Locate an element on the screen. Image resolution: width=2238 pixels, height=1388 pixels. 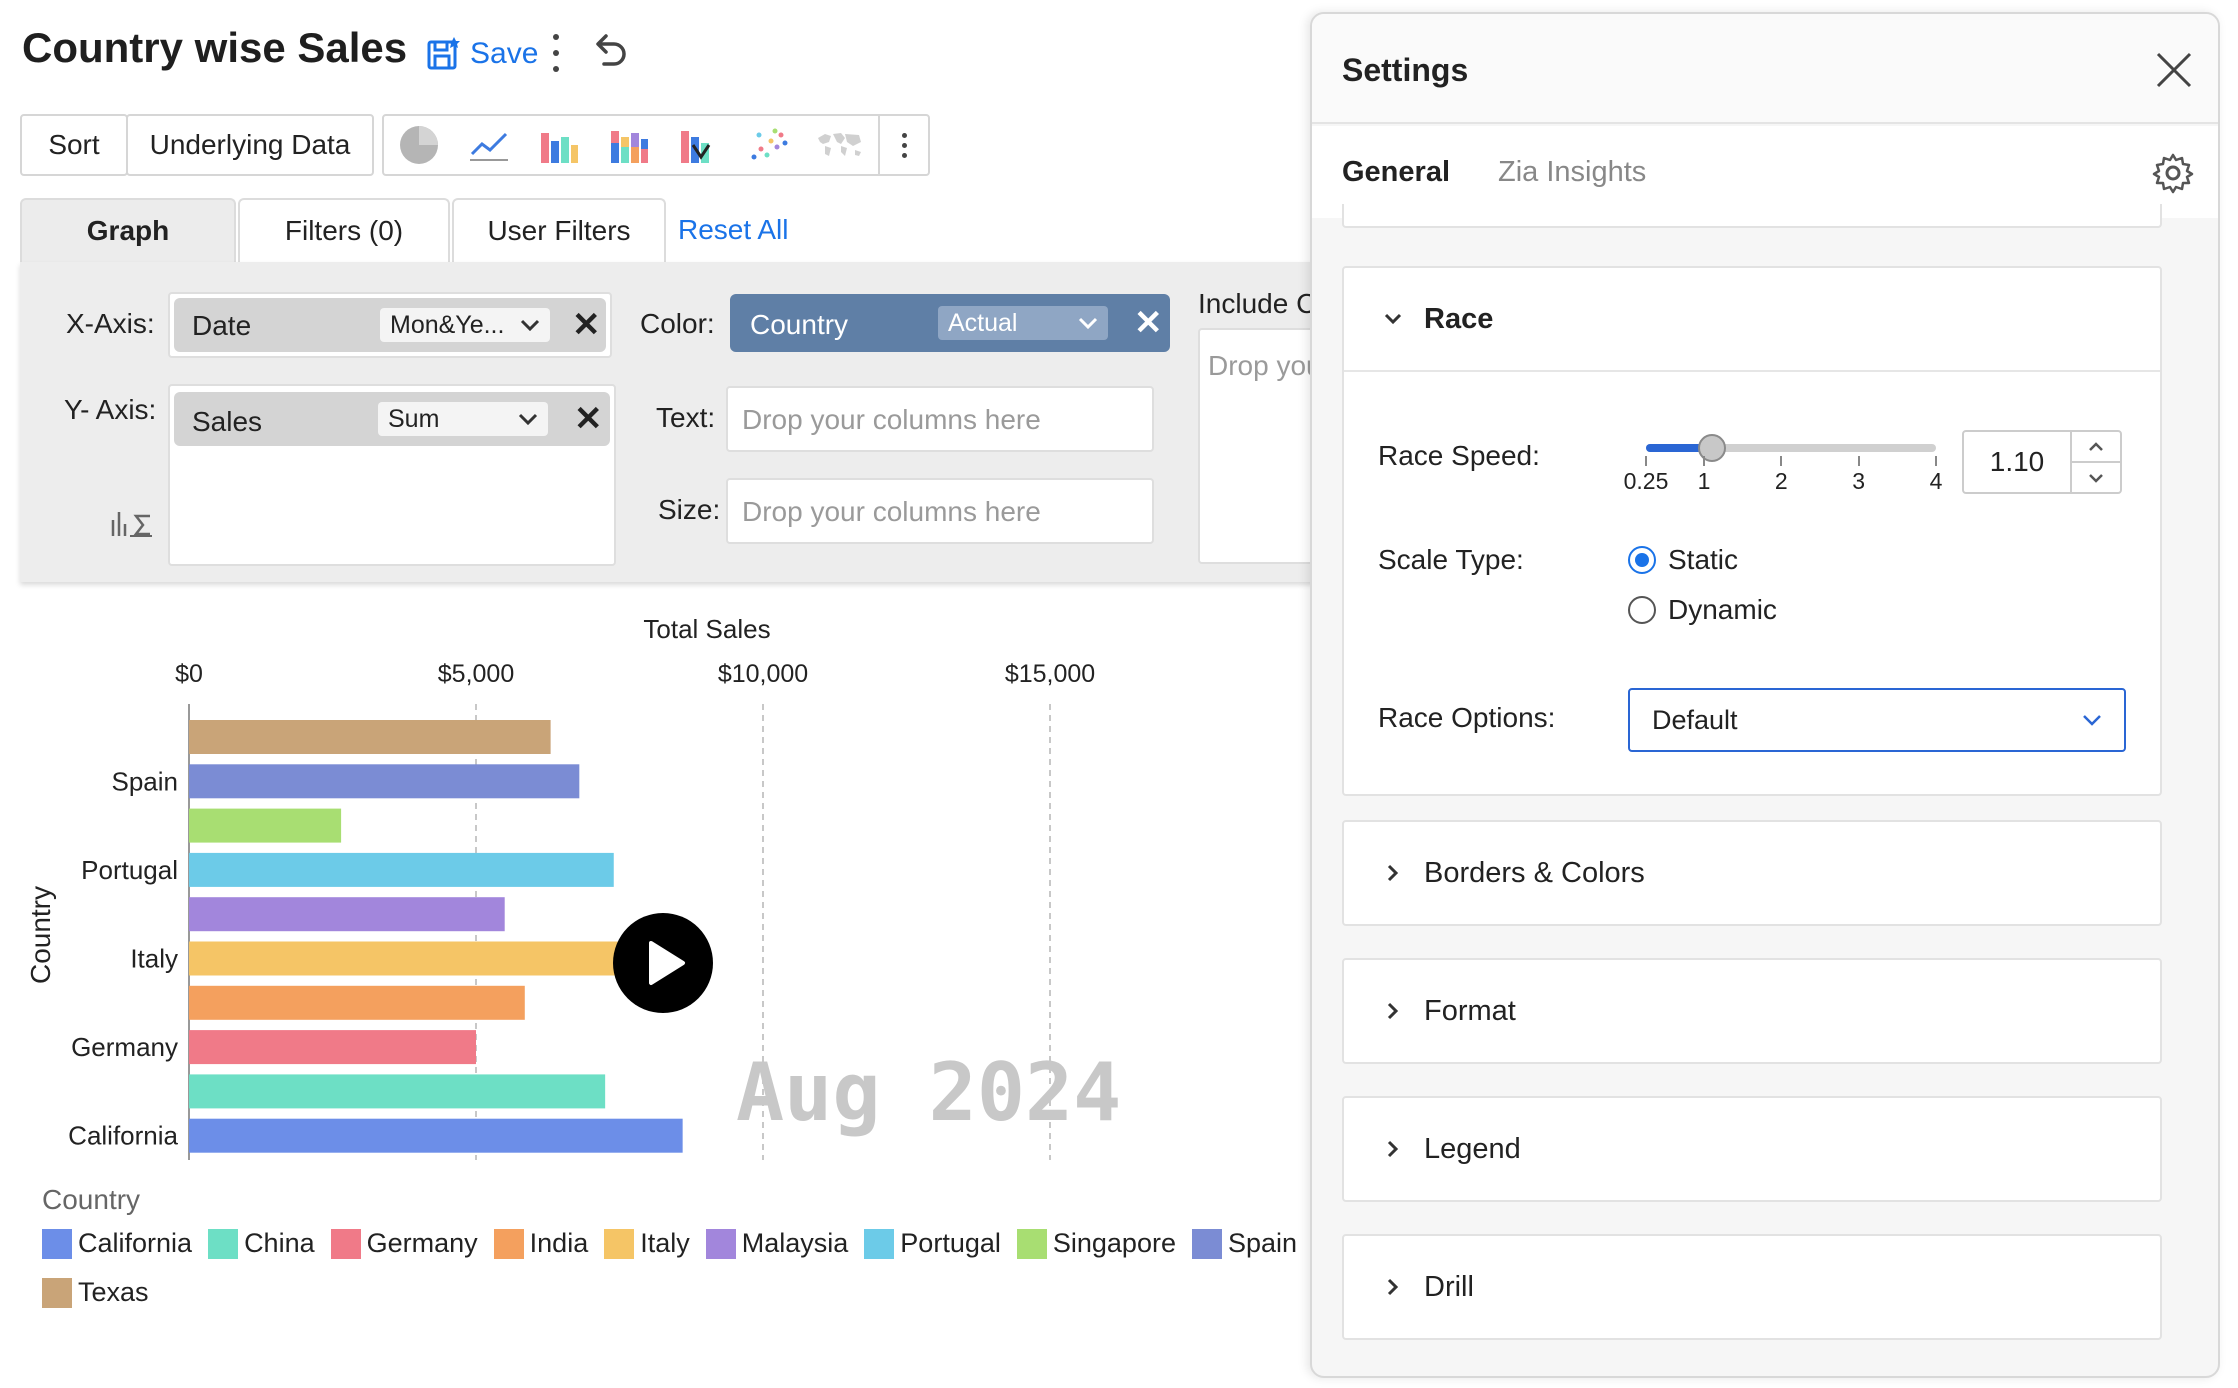
scale-type-label: Scale Type: is located at coordinates (1451, 559).